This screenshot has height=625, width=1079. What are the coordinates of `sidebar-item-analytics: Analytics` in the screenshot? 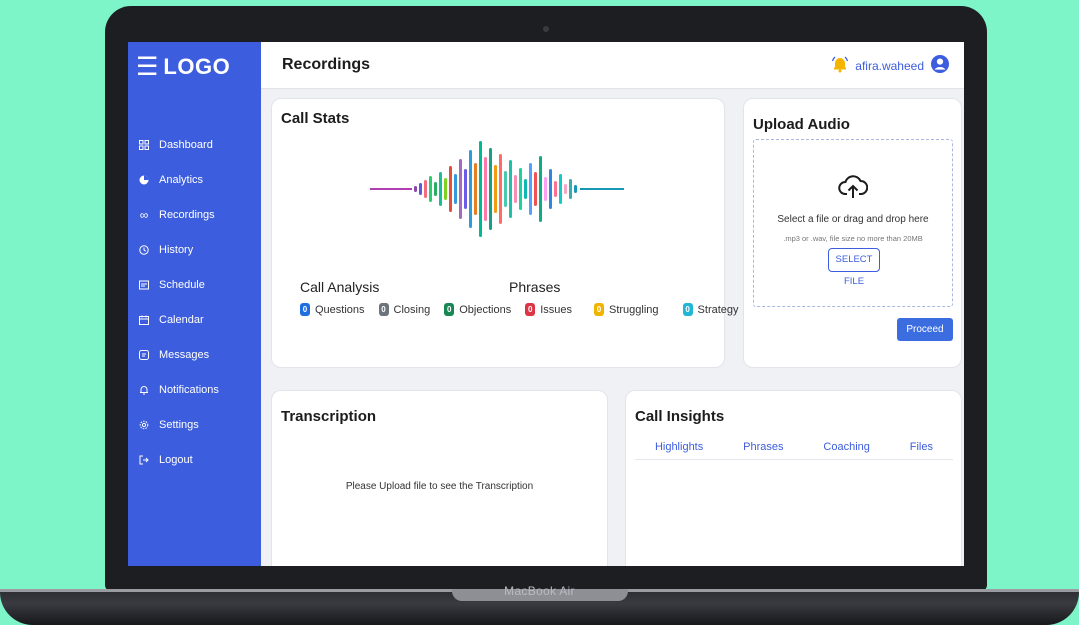 It's located at (178, 179).